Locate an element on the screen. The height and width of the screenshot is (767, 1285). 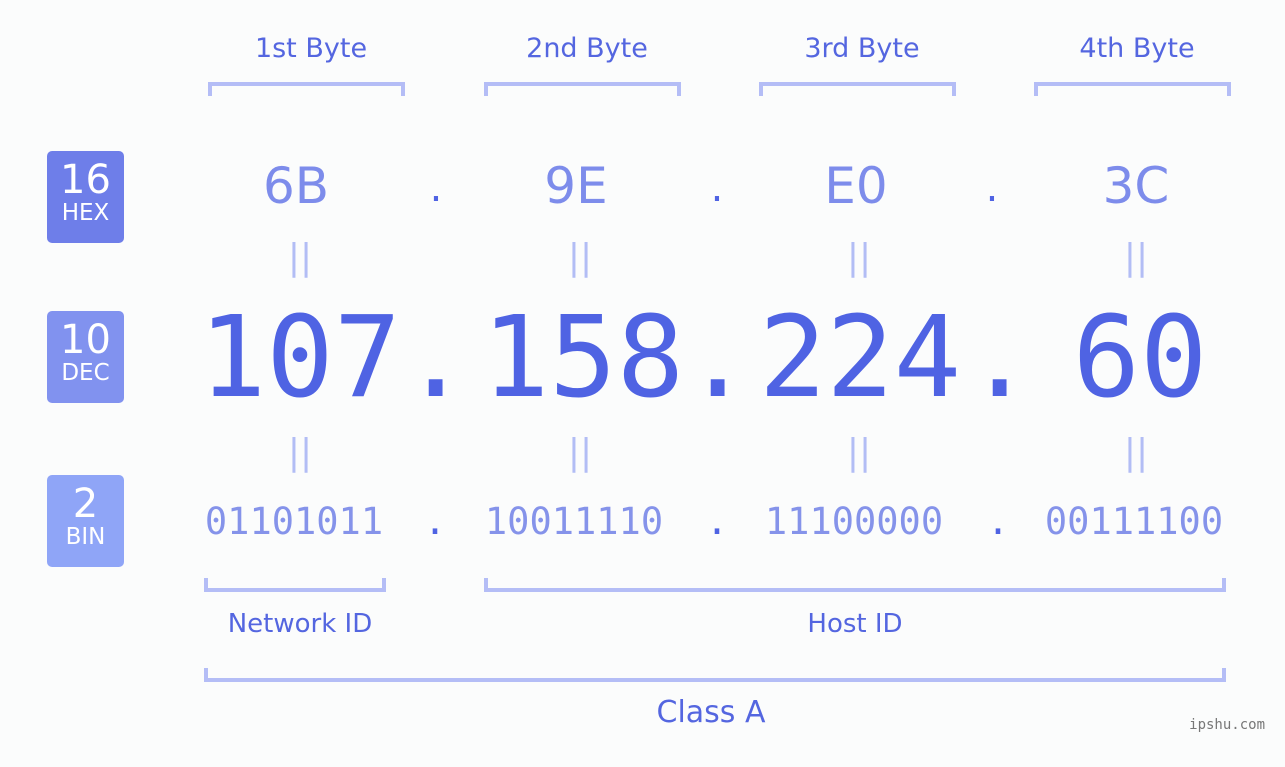
equals-dec-bin-4: || is located at coordinates (1136, 452).